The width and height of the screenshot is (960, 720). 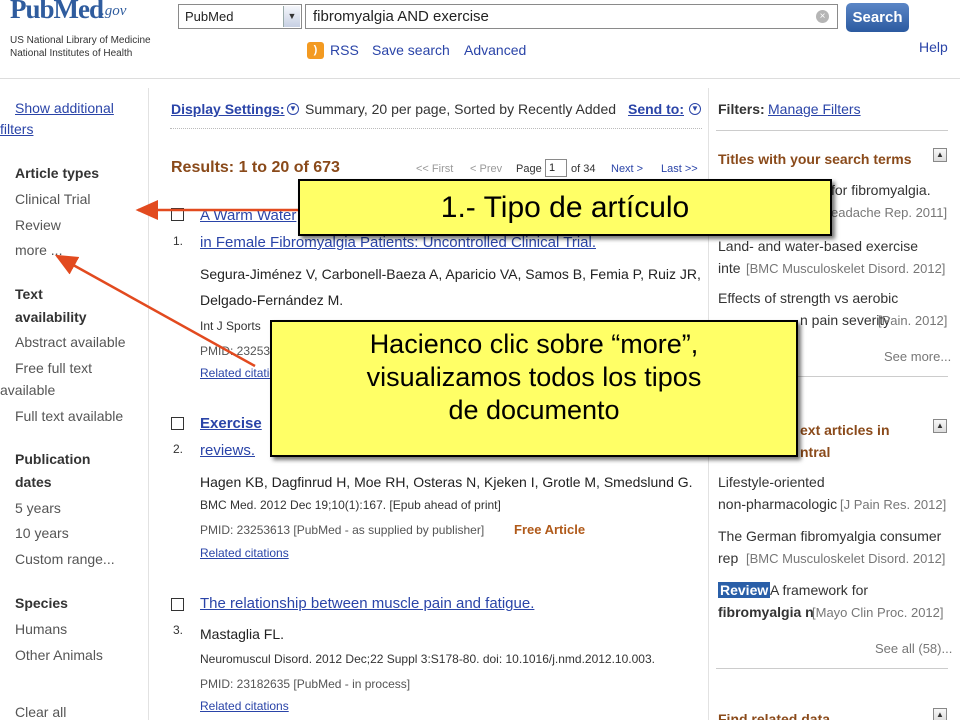 What do you see at coordinates (771, 482) in the screenshot?
I see `pmc-article-1: Lifestyle-oriented` at bounding box center [771, 482].